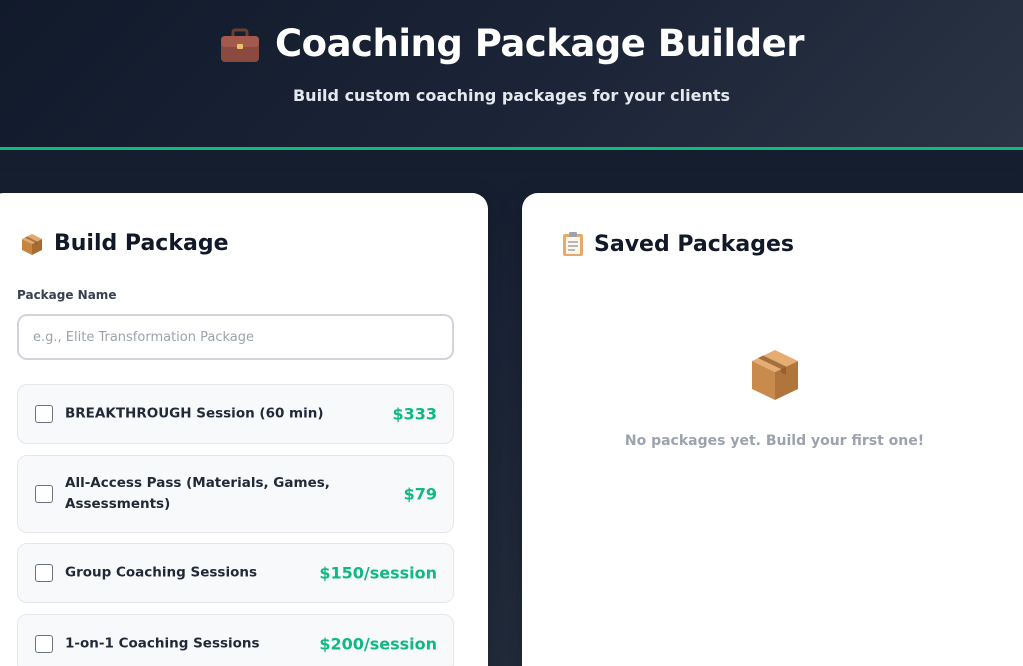  What do you see at coordinates (235, 337) in the screenshot?
I see `package-name-input` at bounding box center [235, 337].